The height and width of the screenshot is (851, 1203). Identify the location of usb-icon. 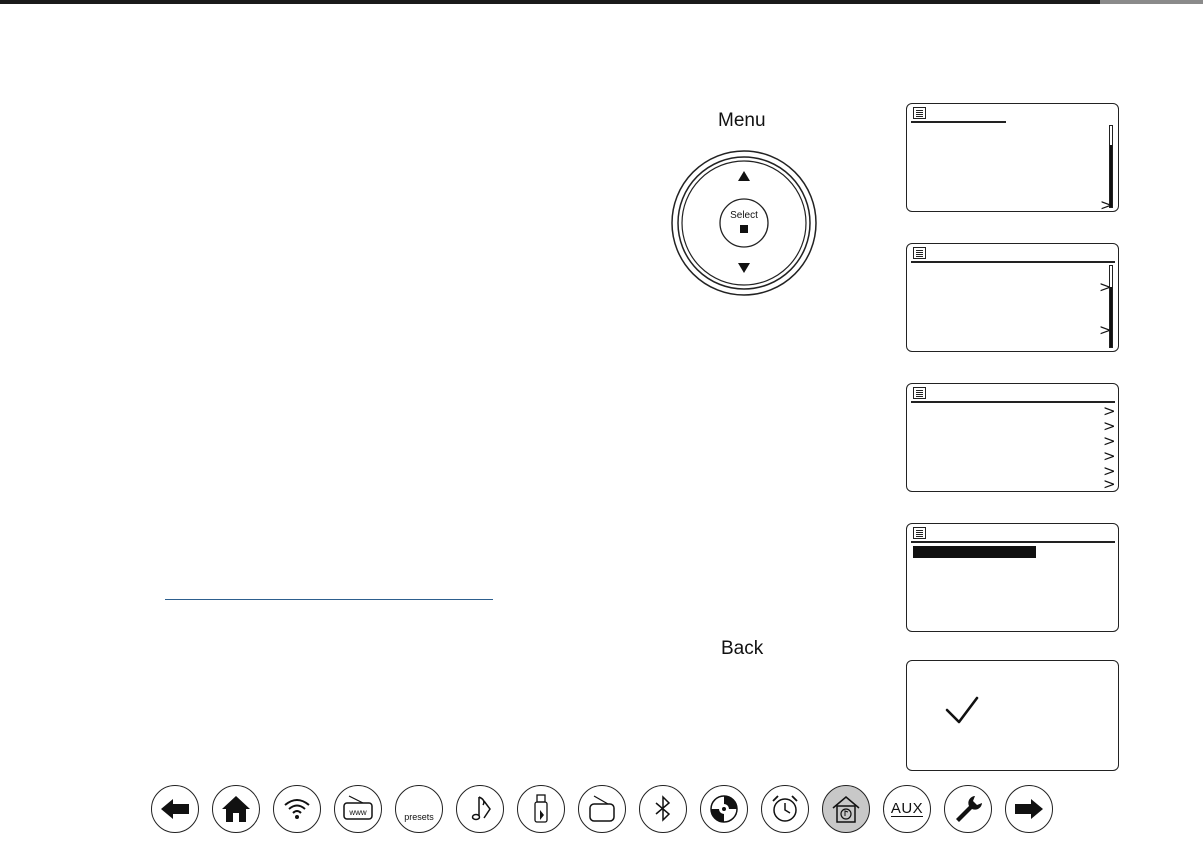
(541, 808).